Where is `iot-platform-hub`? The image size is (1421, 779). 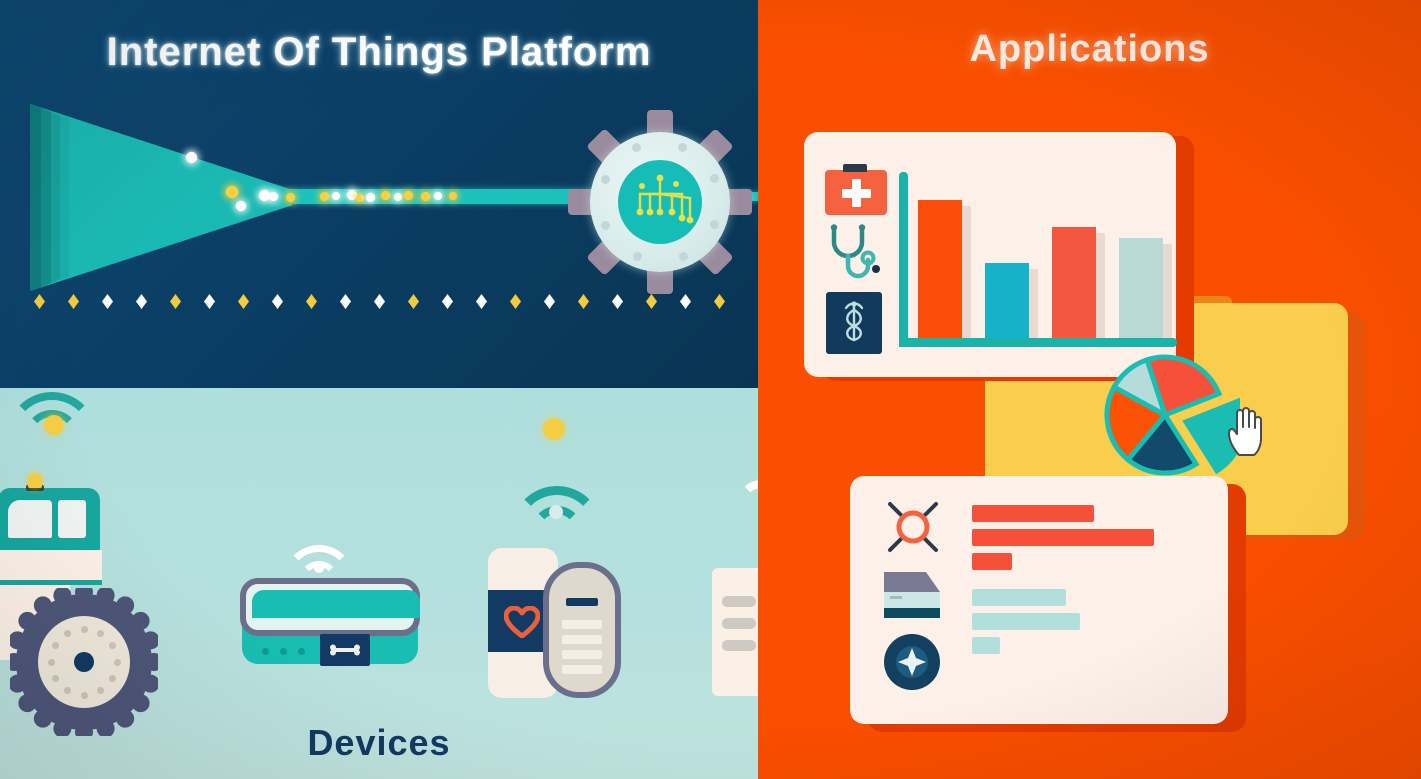 iot-platform-hub is located at coordinates (660, 202).